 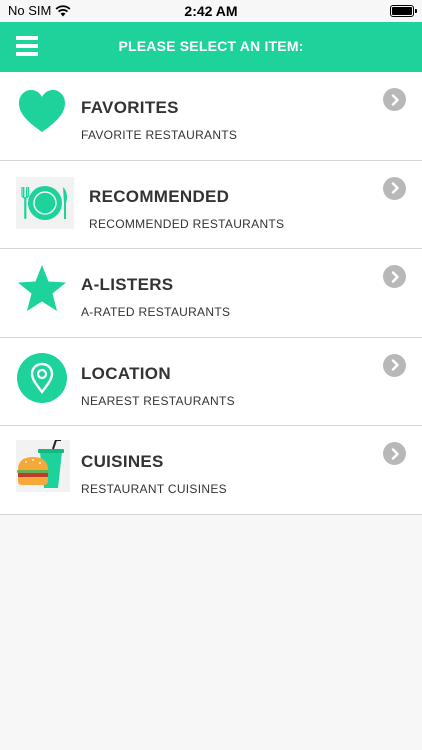 I want to click on nav-bar: PLEASE SELECT AN ITEM:, so click(x=211, y=47).